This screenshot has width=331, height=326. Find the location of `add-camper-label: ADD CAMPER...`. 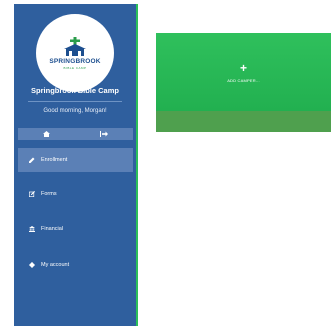

add-camper-label: ADD CAMPER... is located at coordinates (243, 80).